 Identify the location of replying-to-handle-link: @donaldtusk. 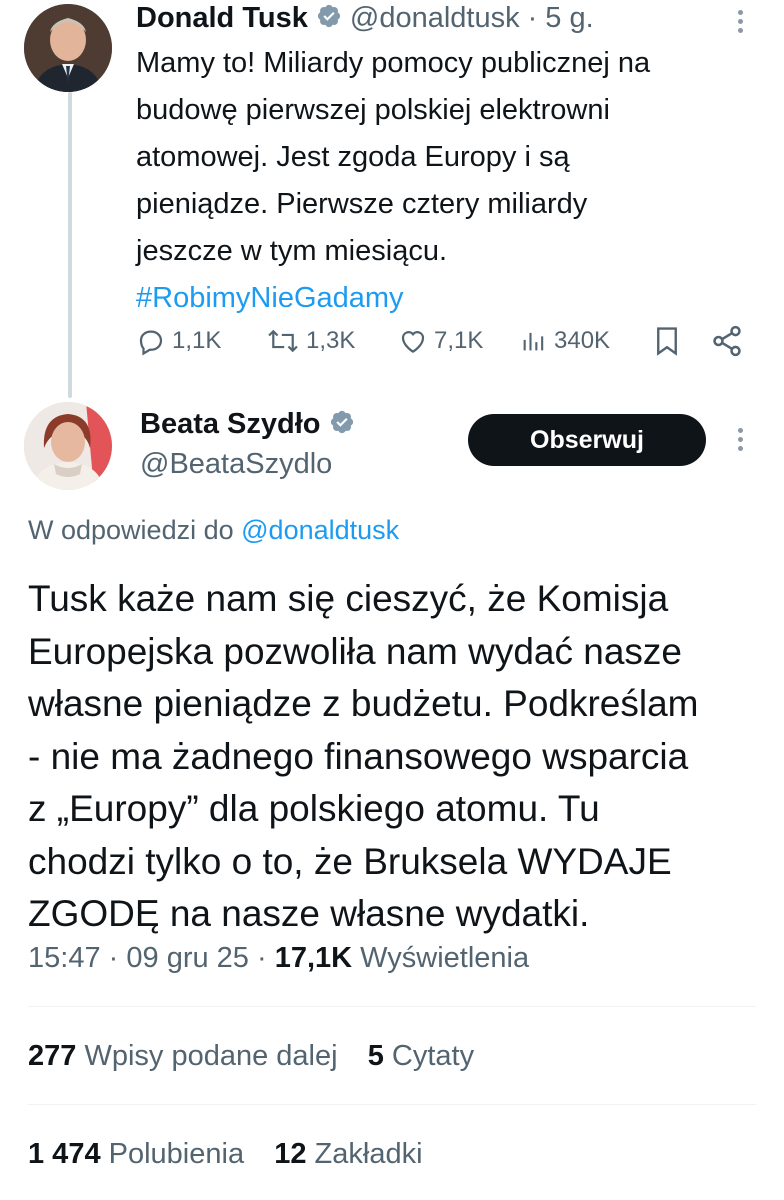
(320, 530).